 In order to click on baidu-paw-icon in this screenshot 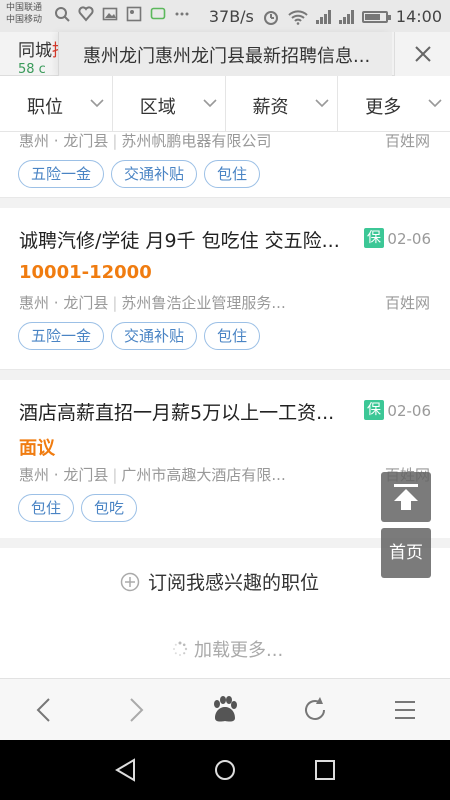, I will do `click(225, 710)`.